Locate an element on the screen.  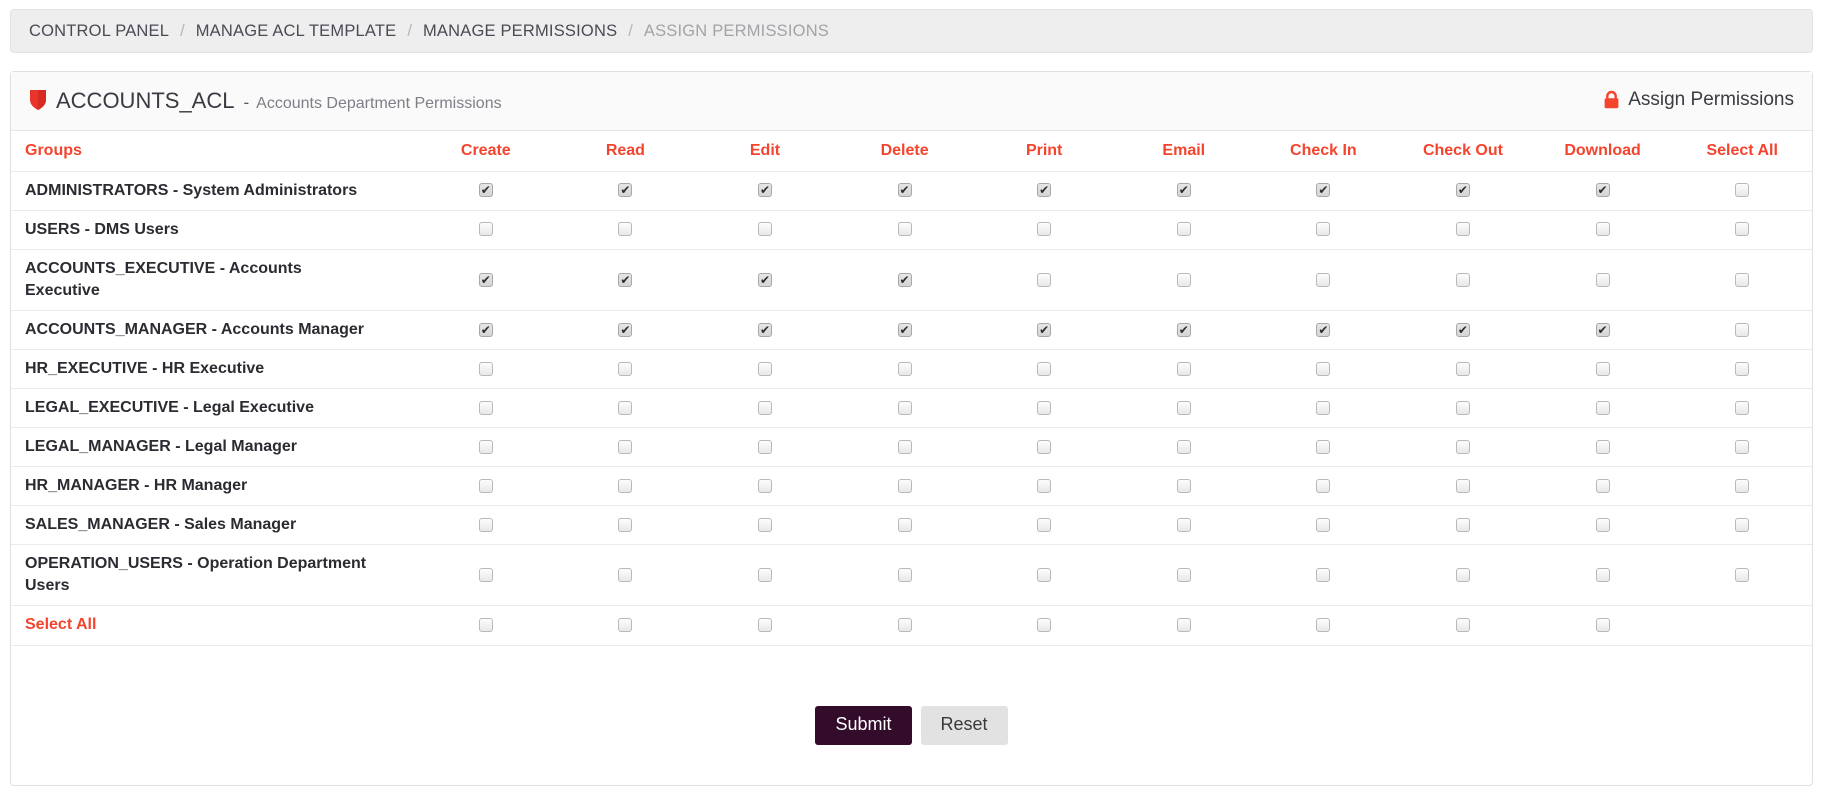
breadcrumb-item-manage-permissions: MANAGE PERMISSIONS is located at coordinates (520, 31).